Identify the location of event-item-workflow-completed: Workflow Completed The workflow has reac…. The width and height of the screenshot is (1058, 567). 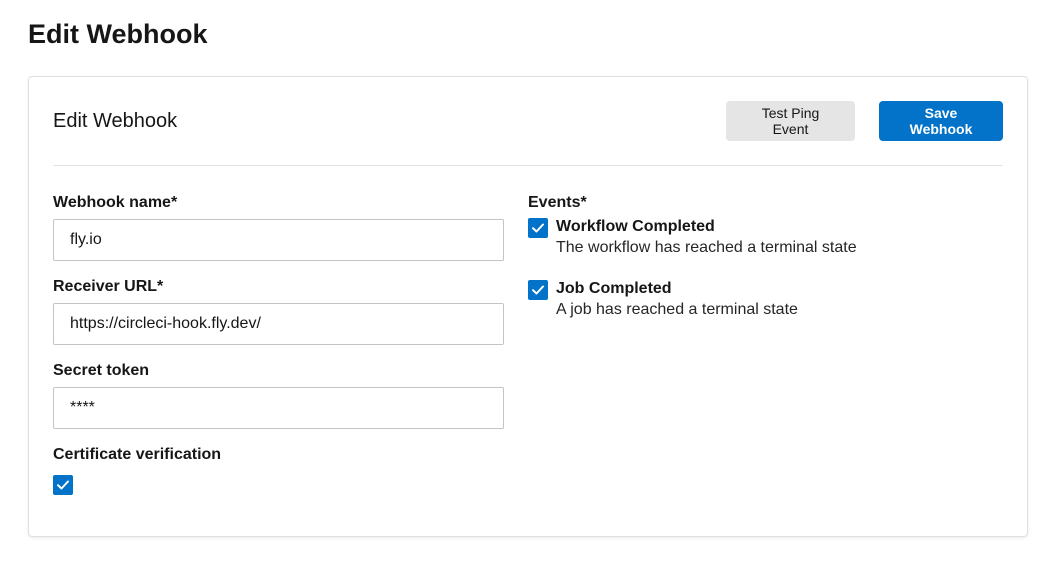
(758, 238).